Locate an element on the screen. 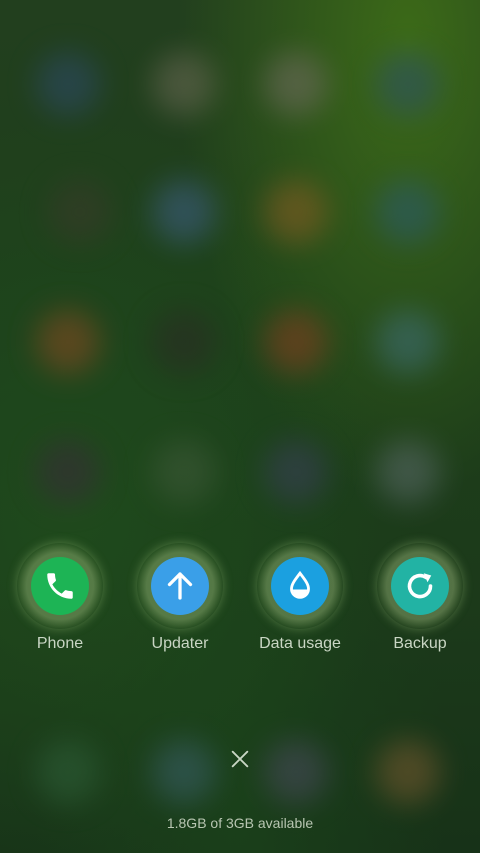 The height and width of the screenshot is (853, 480). recent-app-phone: Phone is located at coordinates (60, 598).